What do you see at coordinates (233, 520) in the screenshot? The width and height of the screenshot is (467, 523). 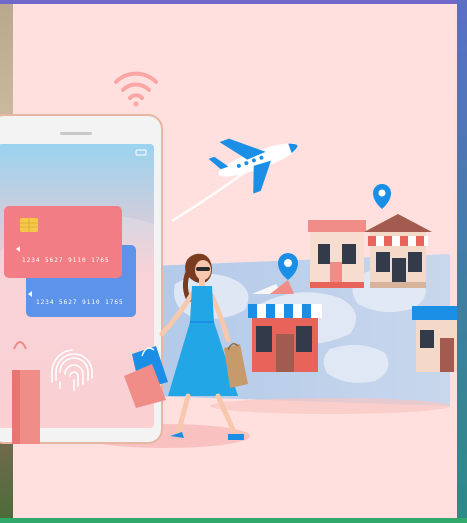 I see `frame-border-bottom` at bounding box center [233, 520].